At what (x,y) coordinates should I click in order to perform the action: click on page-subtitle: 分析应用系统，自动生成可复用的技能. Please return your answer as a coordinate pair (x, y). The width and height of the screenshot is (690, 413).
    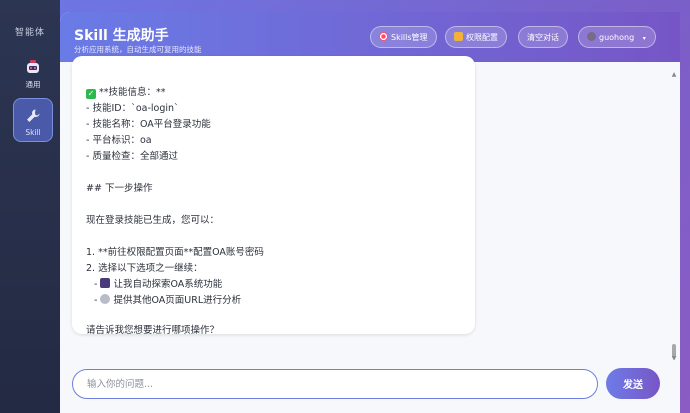
    Looking at the image, I should click on (138, 49).